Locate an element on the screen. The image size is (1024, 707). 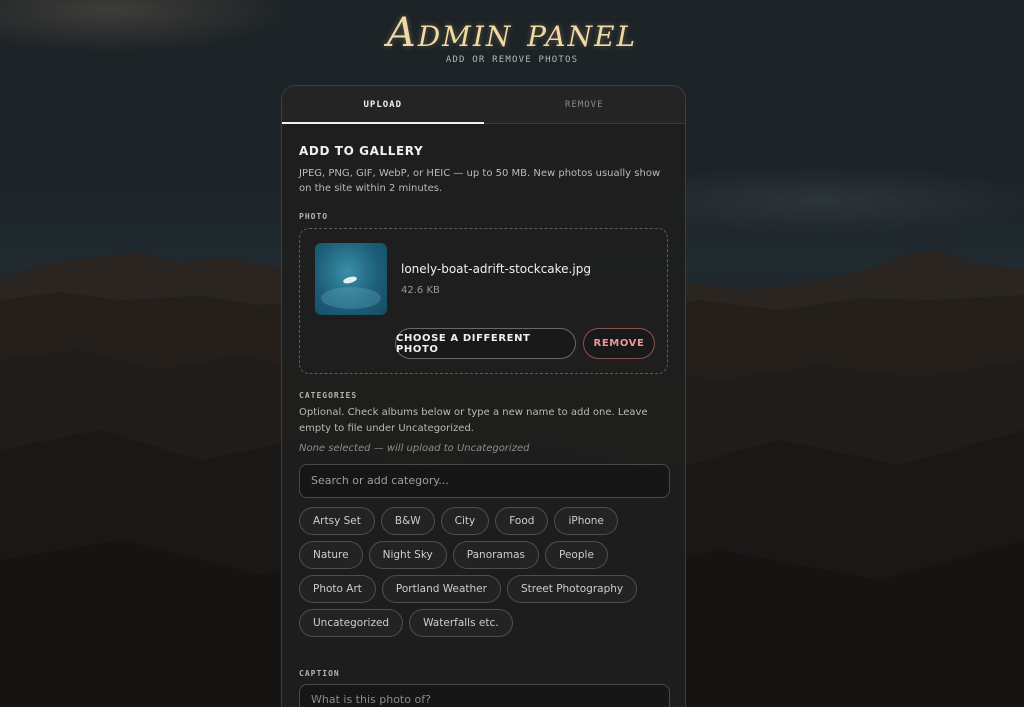
app-subtitle: ADD OR REMOVE PHOTOS is located at coordinates (512, 60).